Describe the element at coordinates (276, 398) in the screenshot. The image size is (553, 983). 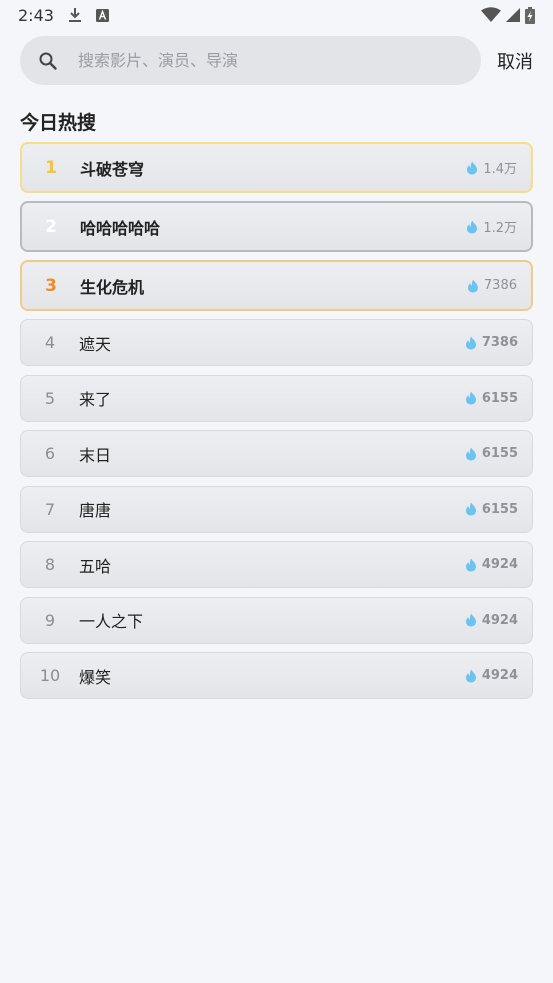
I see `hot-item: 5 来了 6155` at that location.